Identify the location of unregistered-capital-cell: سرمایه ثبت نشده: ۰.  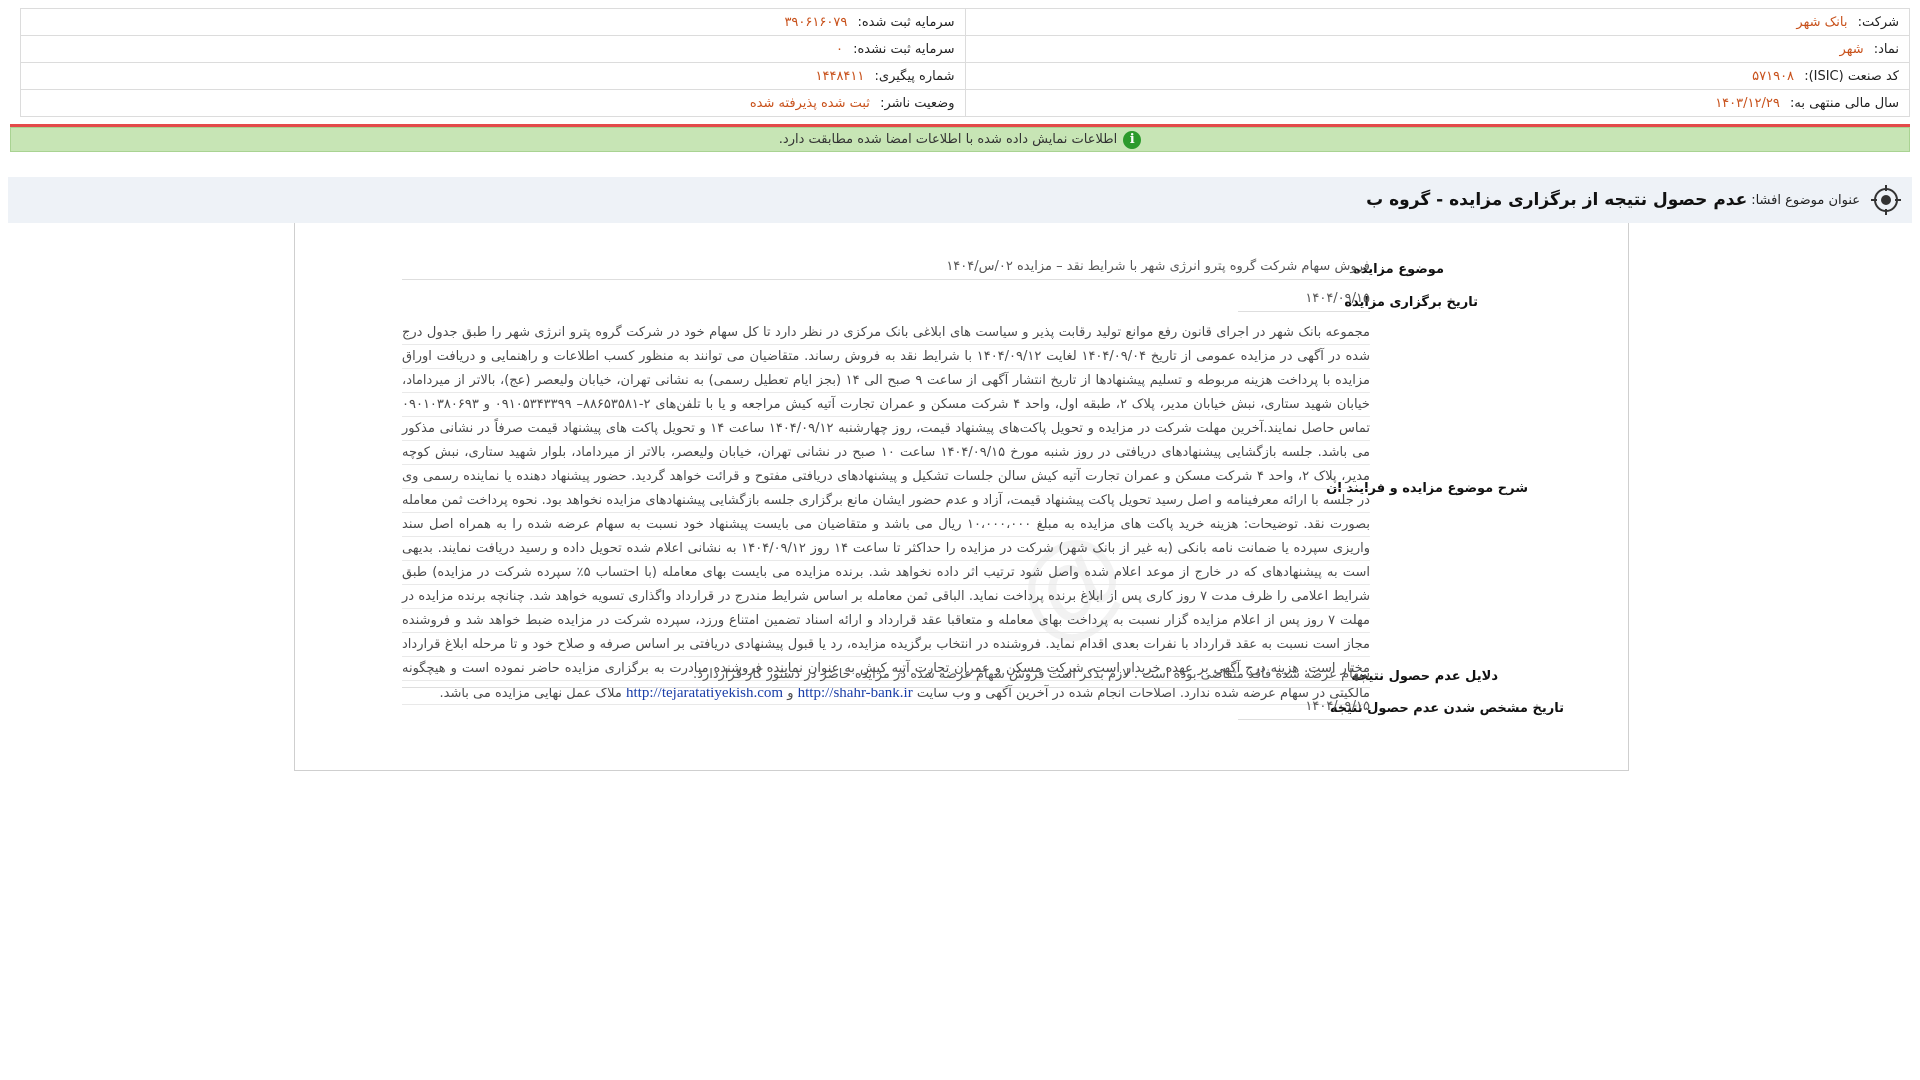
(493, 49).